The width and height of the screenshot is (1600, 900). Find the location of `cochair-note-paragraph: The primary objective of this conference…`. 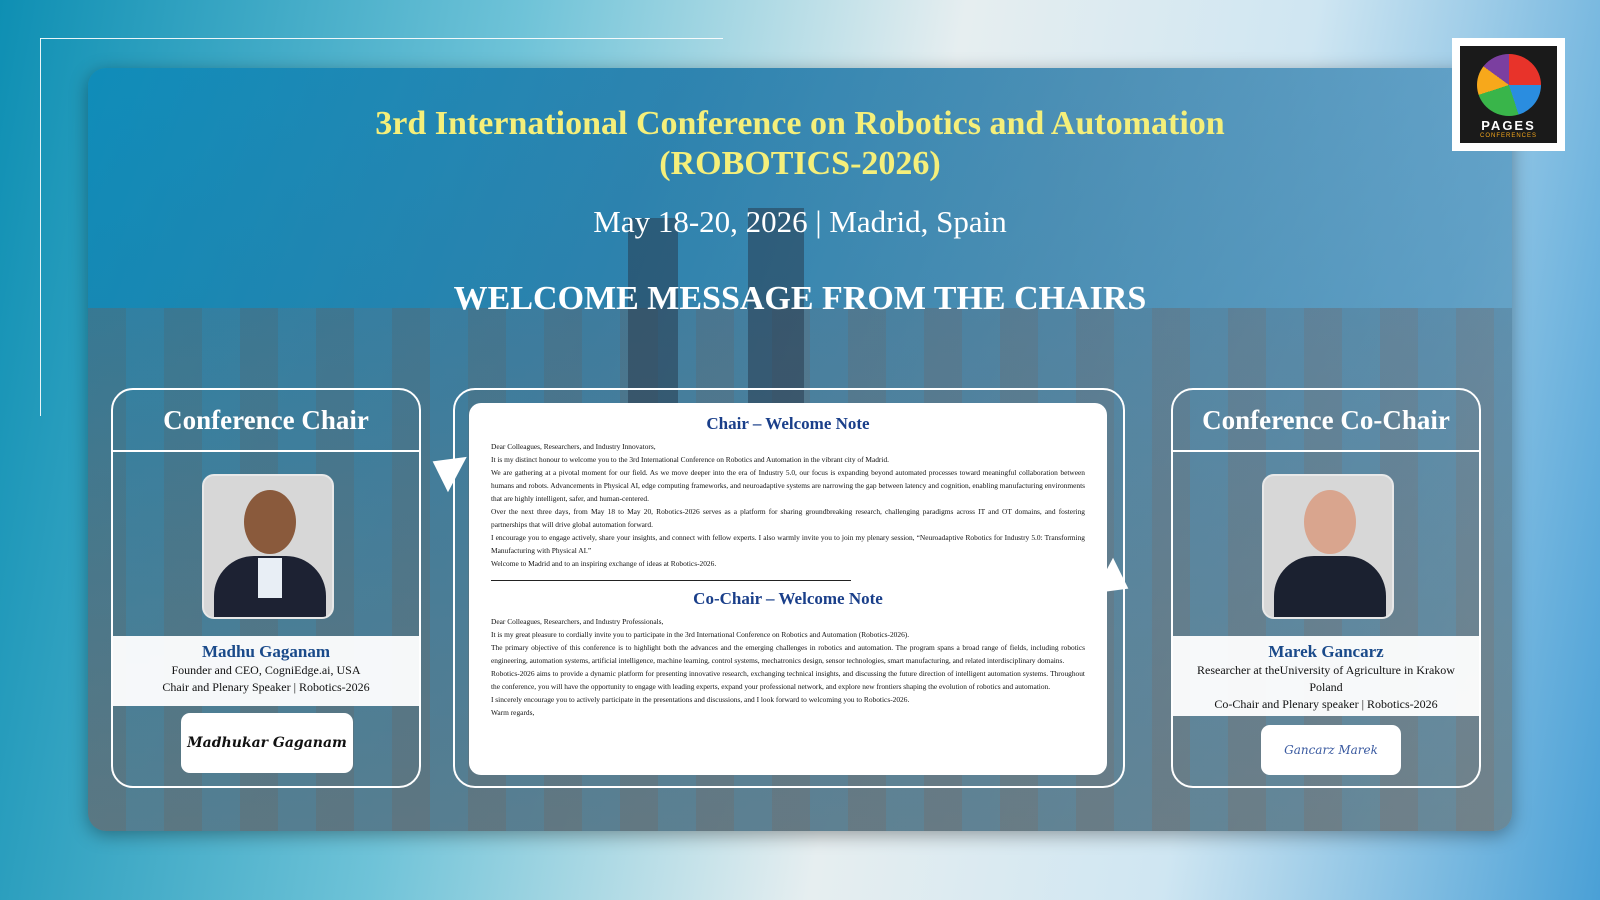

cochair-note-paragraph: The primary objective of this conference… is located at coordinates (788, 654).